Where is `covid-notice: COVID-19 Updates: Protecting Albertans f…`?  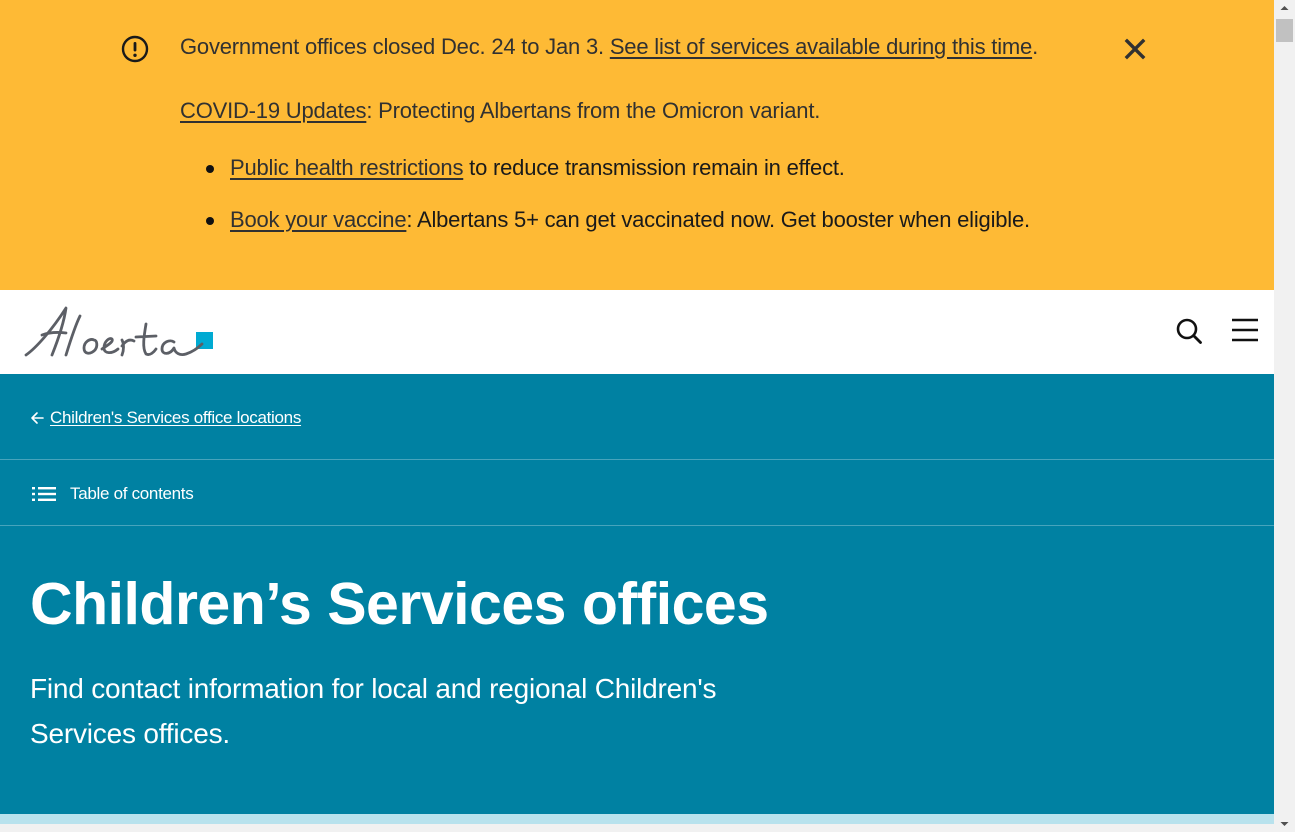 covid-notice: COVID-19 Updates: Protecting Albertans f… is located at coordinates (500, 111).